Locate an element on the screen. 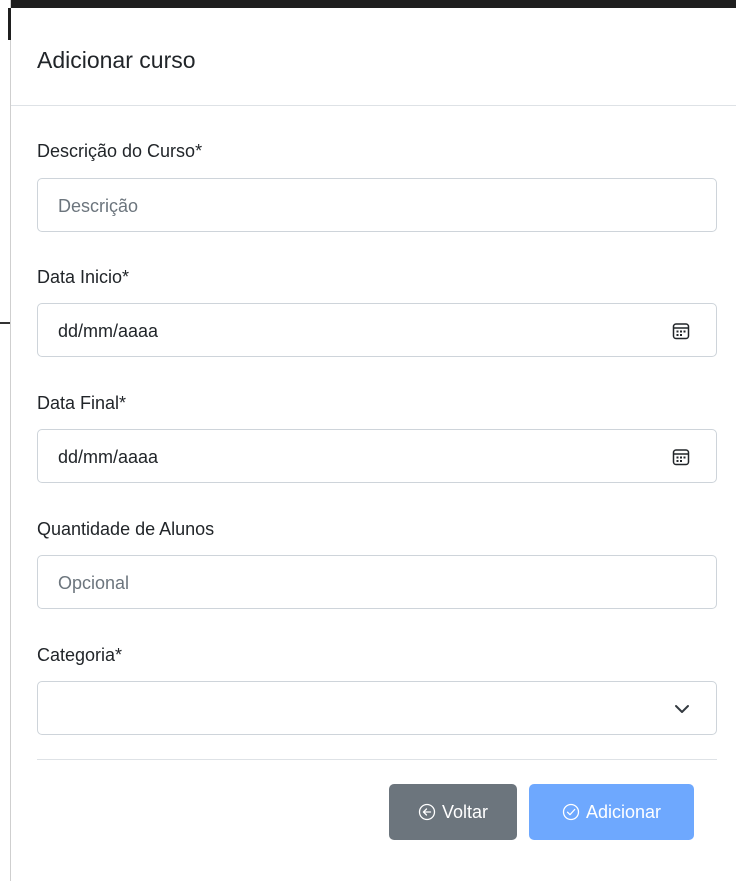 This screenshot has width=736, height=881. backdrop-left-edge is located at coordinates (5, 440).